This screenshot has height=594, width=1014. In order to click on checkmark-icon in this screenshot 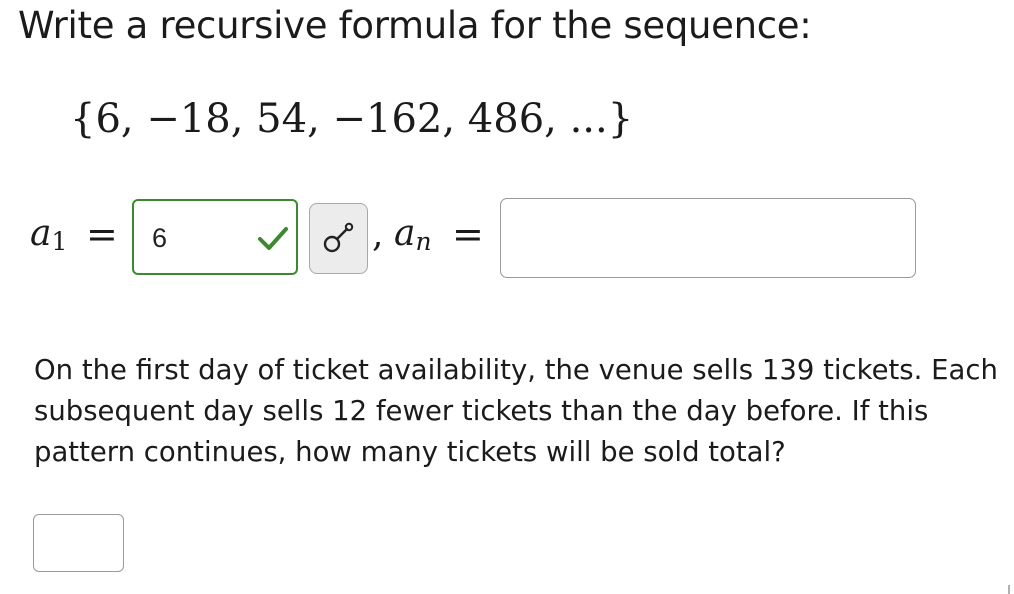, I will do `click(273, 238)`.